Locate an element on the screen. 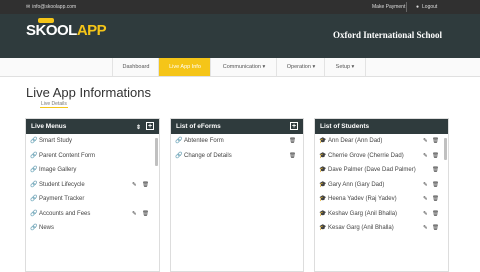  student-name: Cherrie Grove (Cherrie Dad) is located at coordinates (366, 155).